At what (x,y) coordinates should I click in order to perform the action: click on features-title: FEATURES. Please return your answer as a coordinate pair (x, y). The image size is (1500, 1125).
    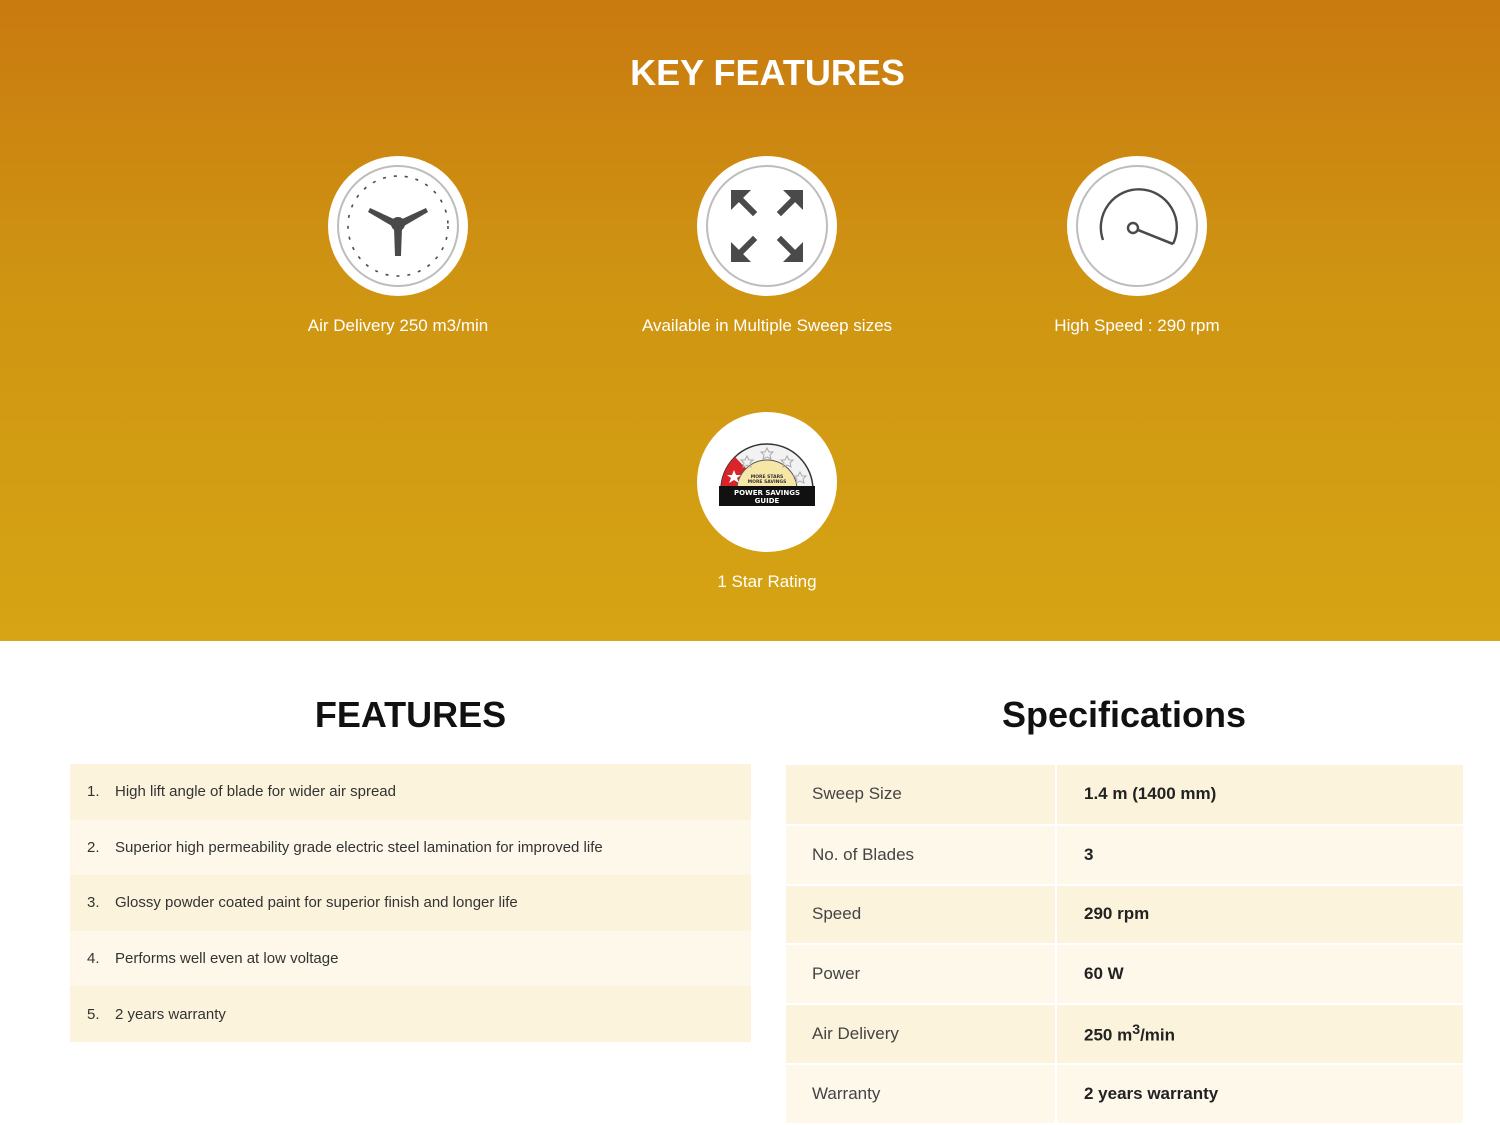
    Looking at the image, I should click on (410, 714).